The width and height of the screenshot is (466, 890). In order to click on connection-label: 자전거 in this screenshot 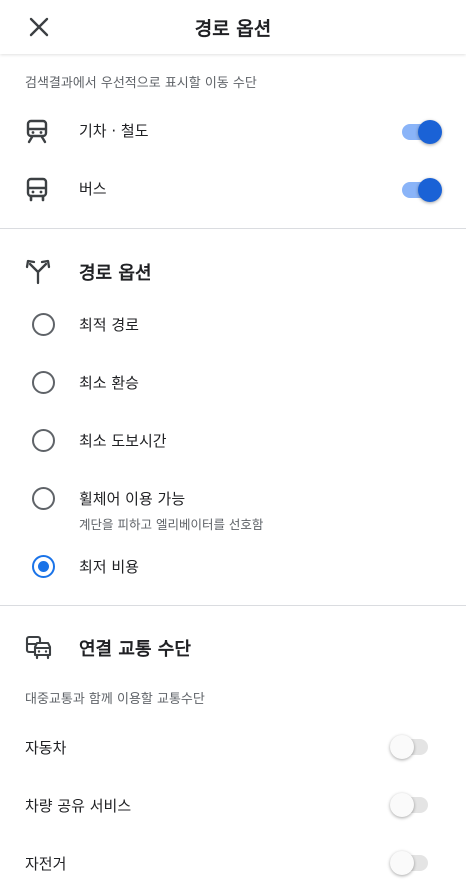, I will do `click(46, 864)`.